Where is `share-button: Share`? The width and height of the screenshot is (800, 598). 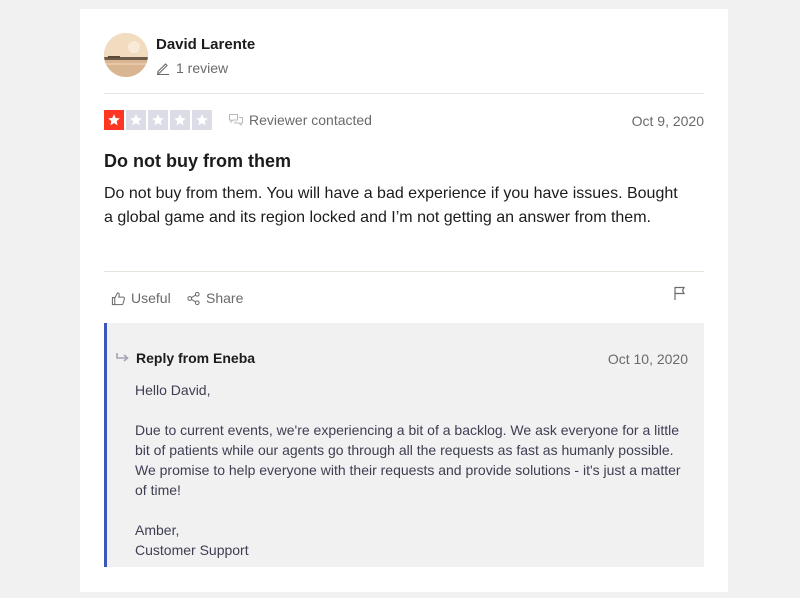 share-button: Share is located at coordinates (214, 298).